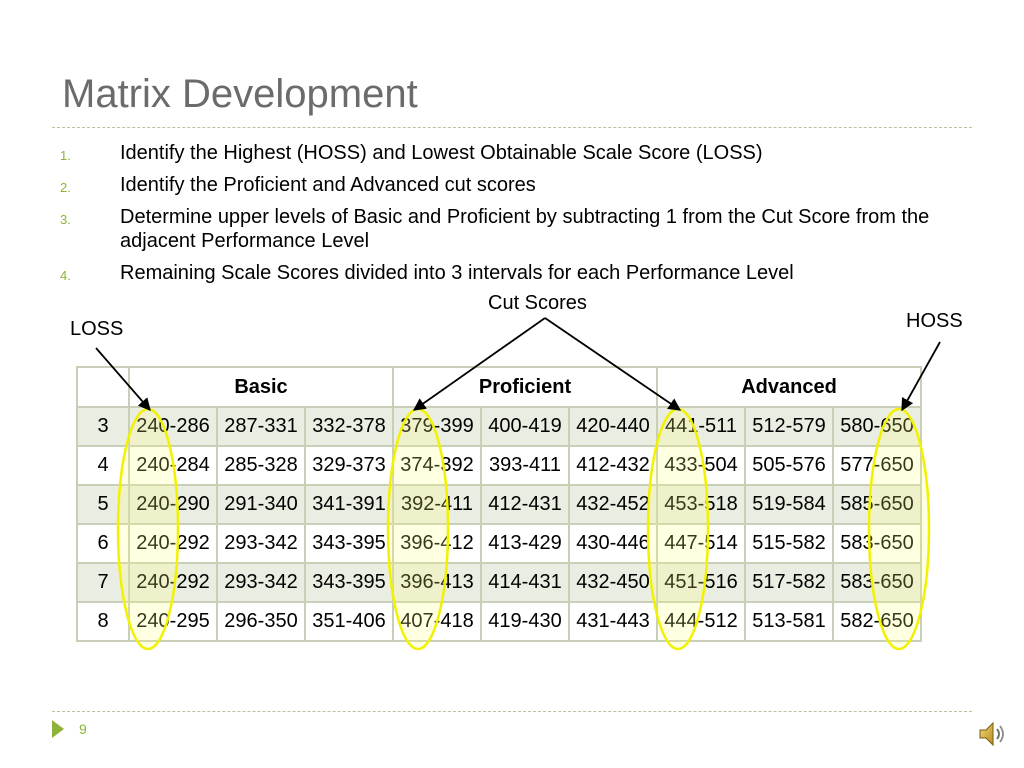 The width and height of the screenshot is (1024, 768). Describe the element at coordinates (83, 729) in the screenshot. I see `page-number: 9` at that location.